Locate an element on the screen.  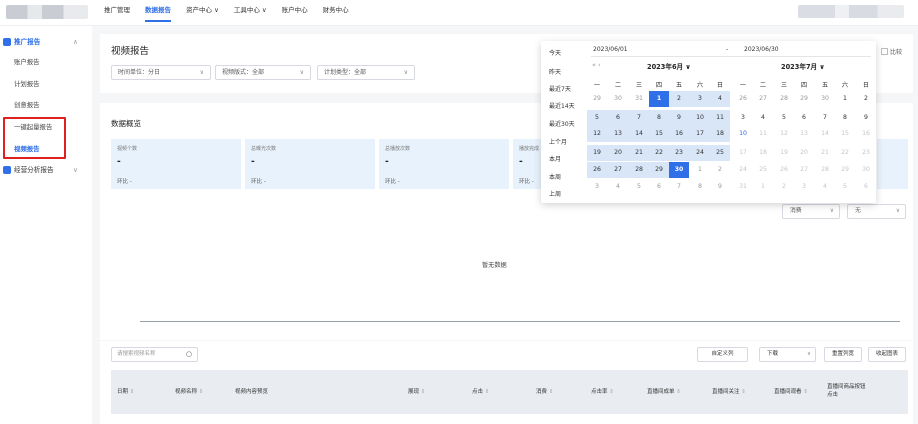
shortcut-item: 最近14天 is located at coordinates (562, 105).